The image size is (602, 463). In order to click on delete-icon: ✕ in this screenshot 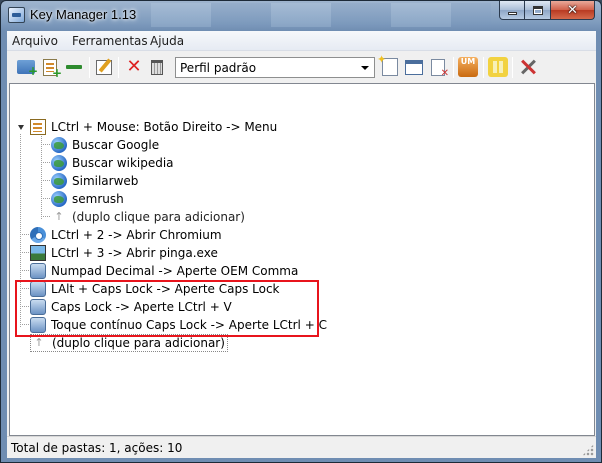, I will do `click(134, 66)`.